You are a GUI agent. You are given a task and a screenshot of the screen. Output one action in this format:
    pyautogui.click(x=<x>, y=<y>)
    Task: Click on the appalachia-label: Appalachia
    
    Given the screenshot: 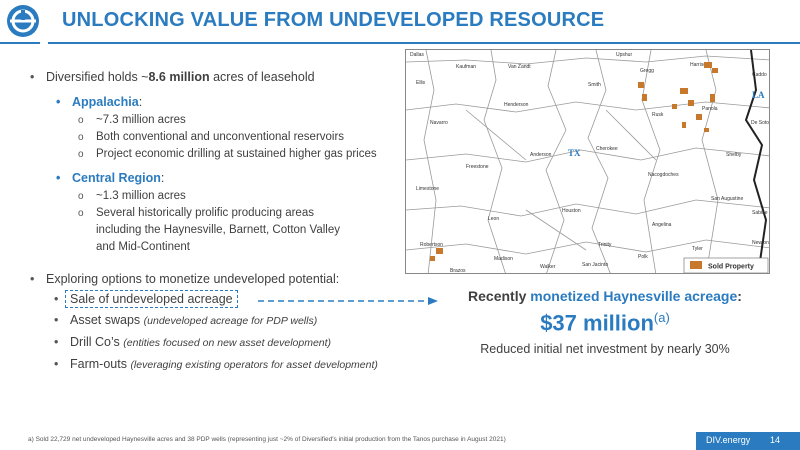 What is the action you would take?
    pyautogui.click(x=105, y=102)
    